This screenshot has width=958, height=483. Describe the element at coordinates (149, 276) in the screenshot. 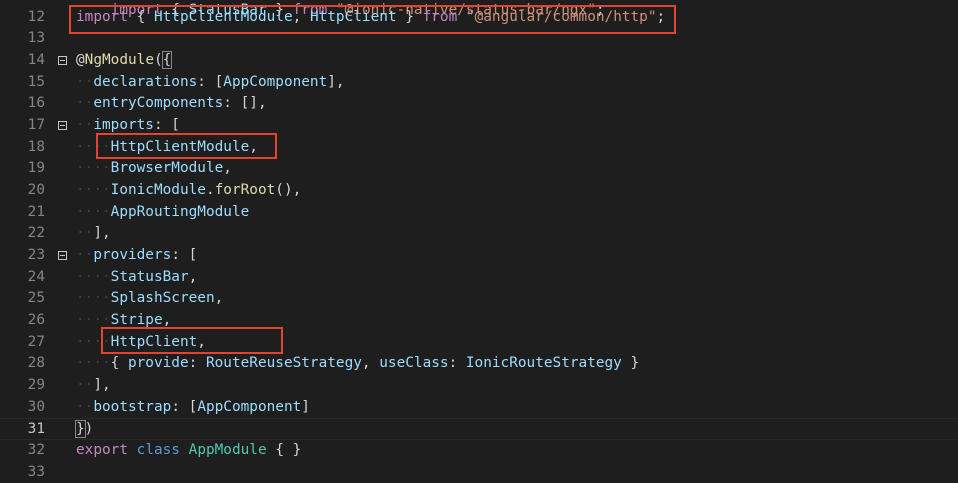

I see `code-token: StatusBar` at that location.